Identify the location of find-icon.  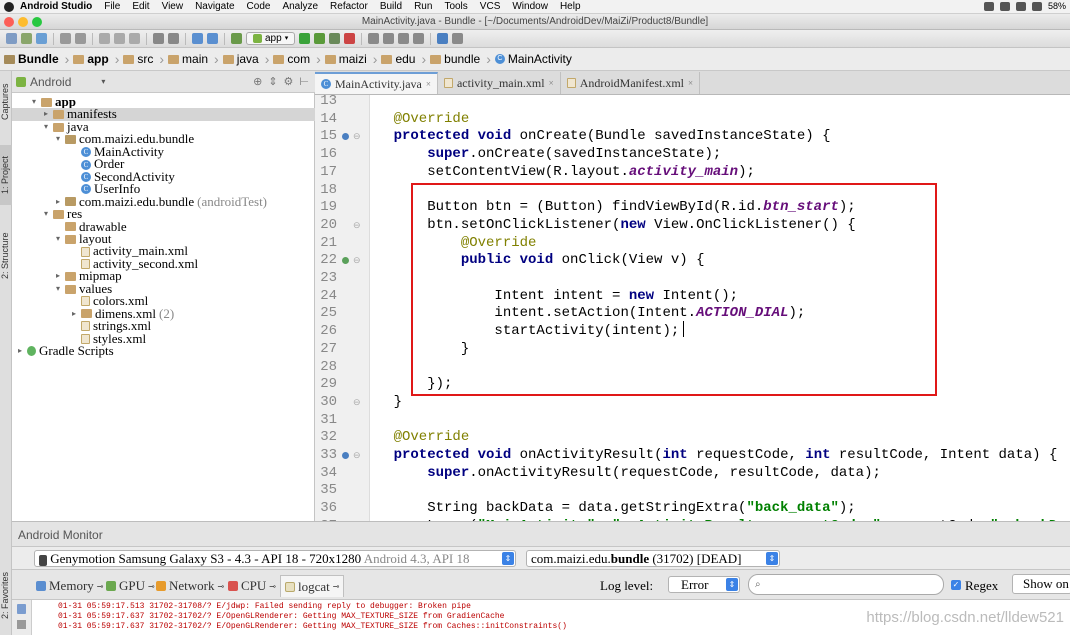
(158, 38).